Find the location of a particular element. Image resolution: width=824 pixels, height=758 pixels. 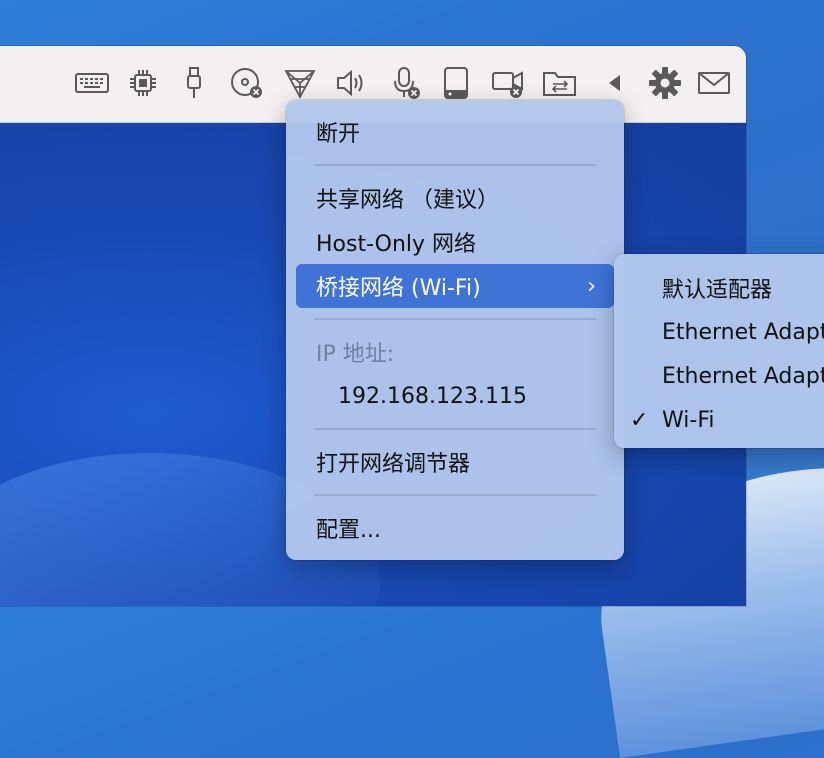

menu-item-label: 打开网络调节器 is located at coordinates (393, 464).